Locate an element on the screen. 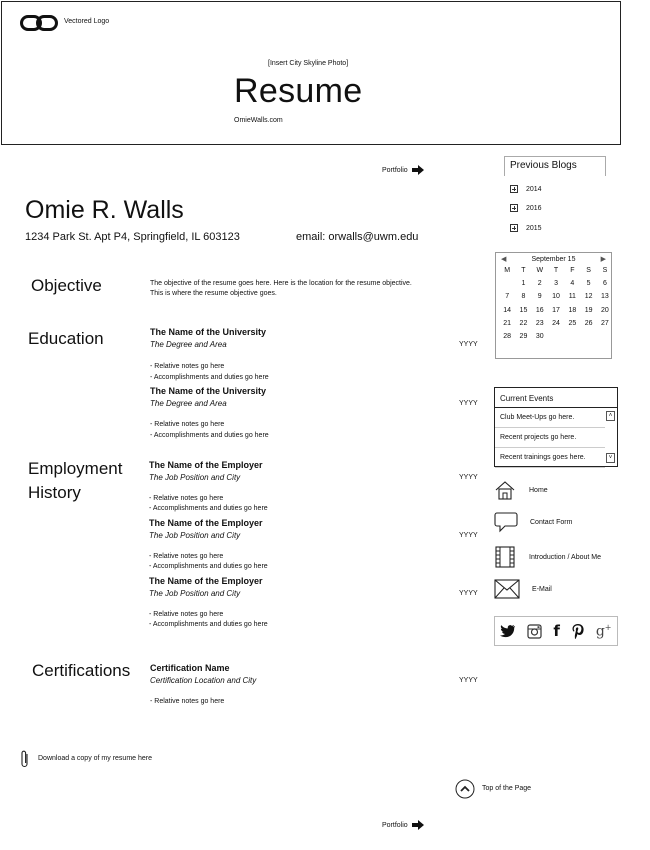 The width and height of the screenshot is (650, 850). calendar-weekday: M is located at coordinates (507, 270).